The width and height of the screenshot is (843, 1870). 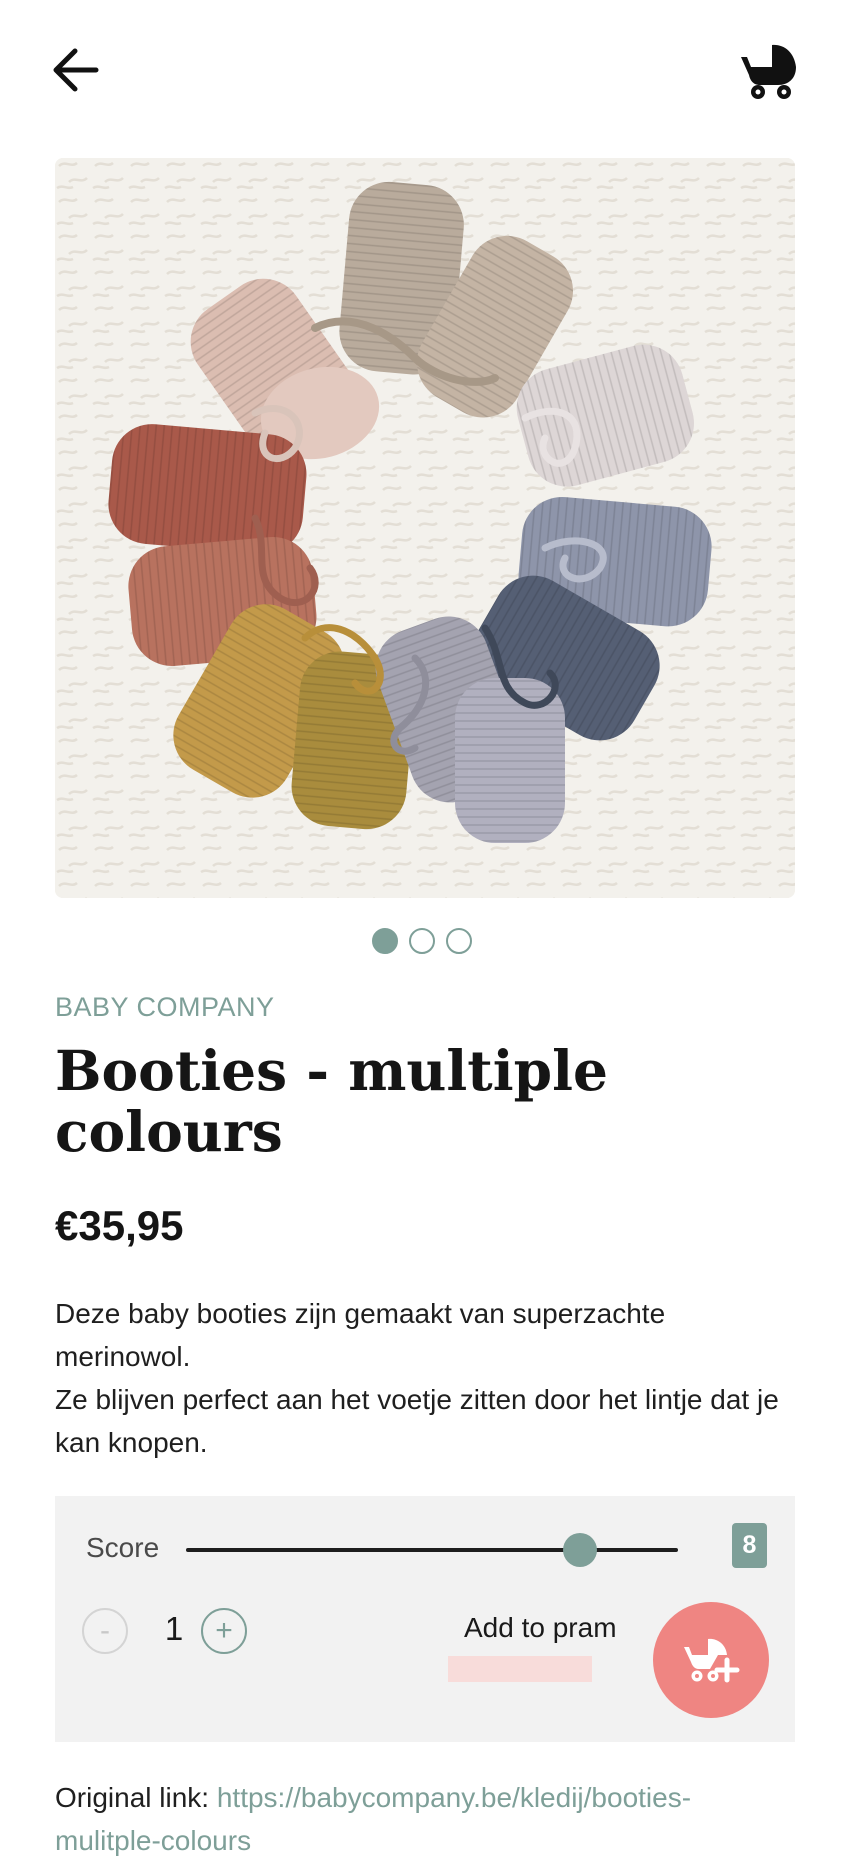 What do you see at coordinates (540, 1628) in the screenshot?
I see `add-to-pram-label: Add to pram` at bounding box center [540, 1628].